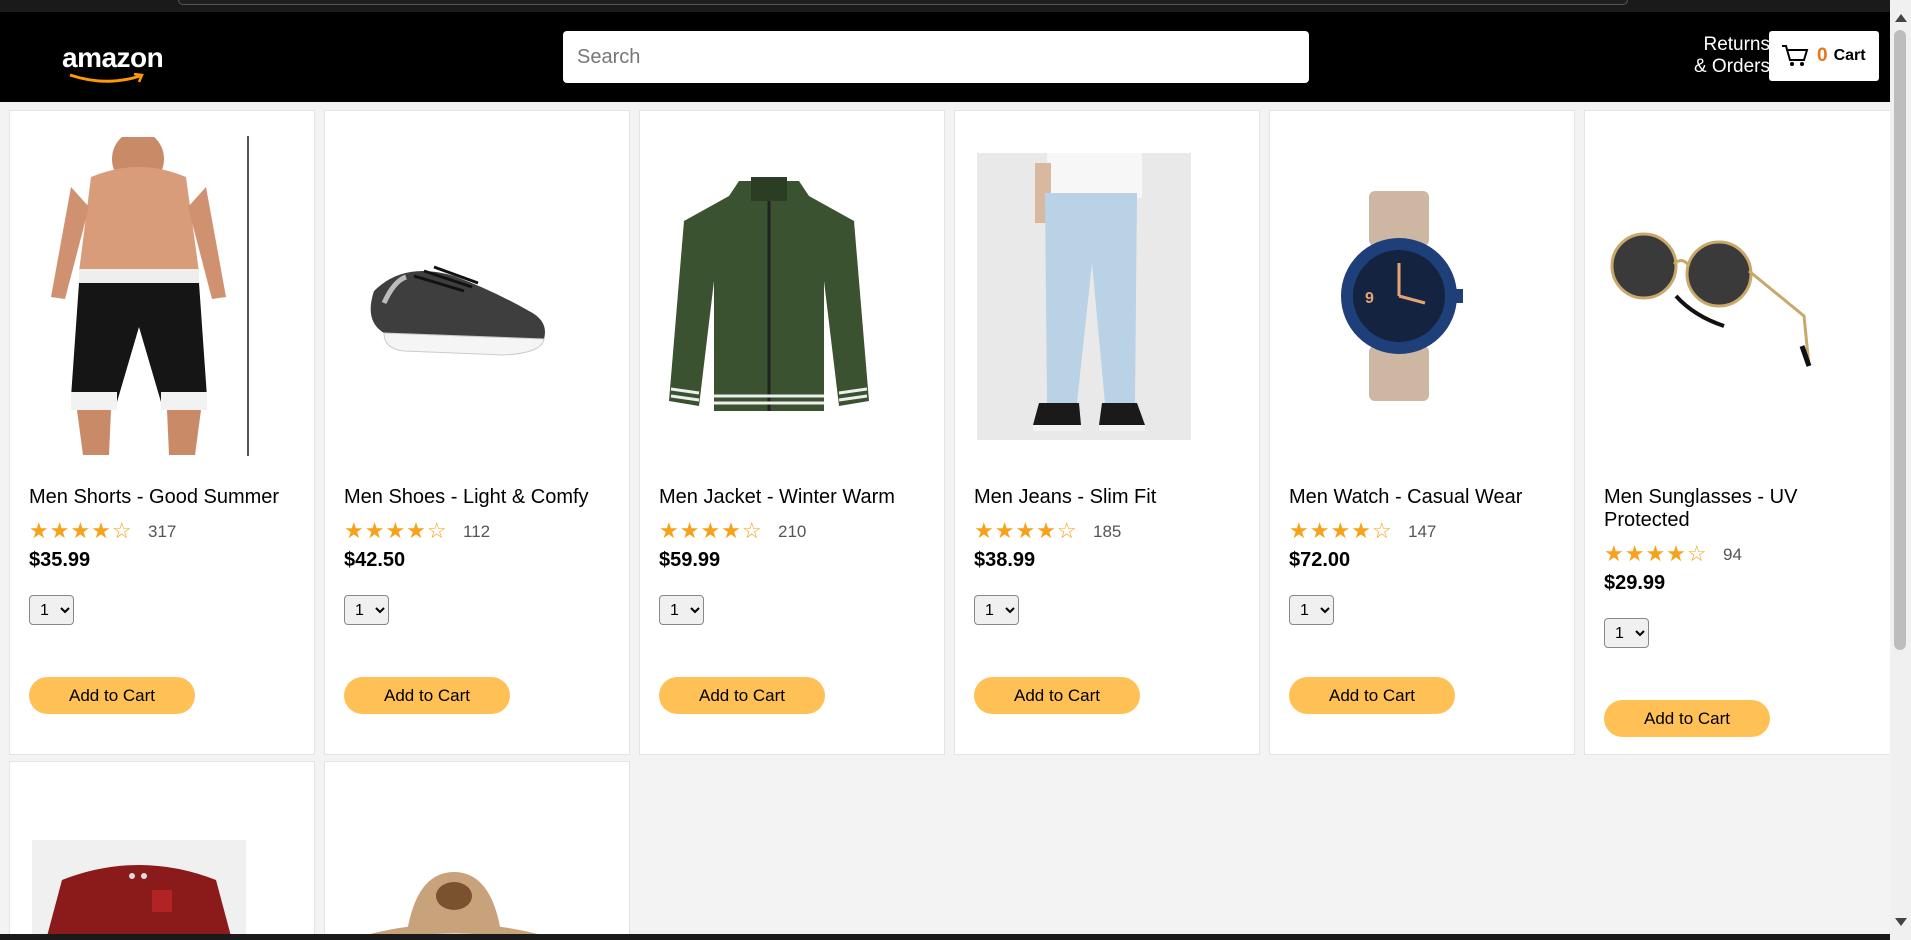 The height and width of the screenshot is (940, 1911). I want to click on product-price: $72.00, so click(1320, 560).